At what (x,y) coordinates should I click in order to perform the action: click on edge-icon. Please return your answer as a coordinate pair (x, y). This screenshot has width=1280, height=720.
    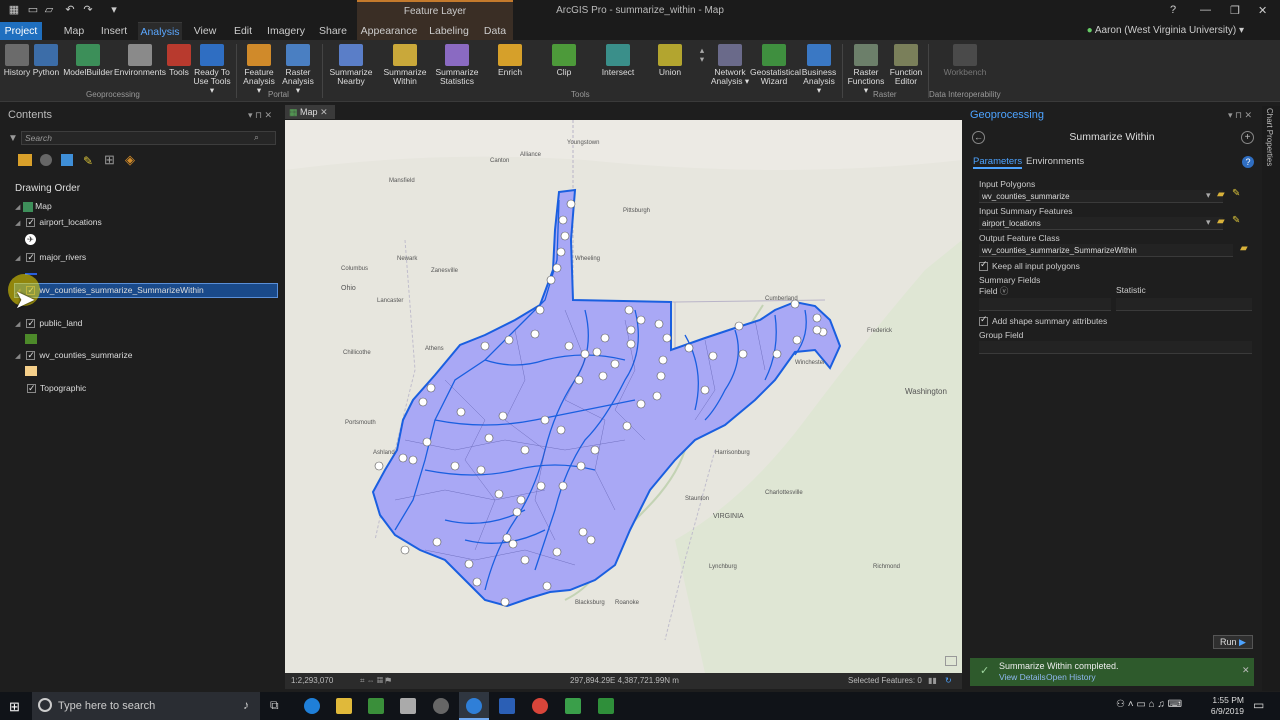
    Looking at the image, I should click on (312, 706).